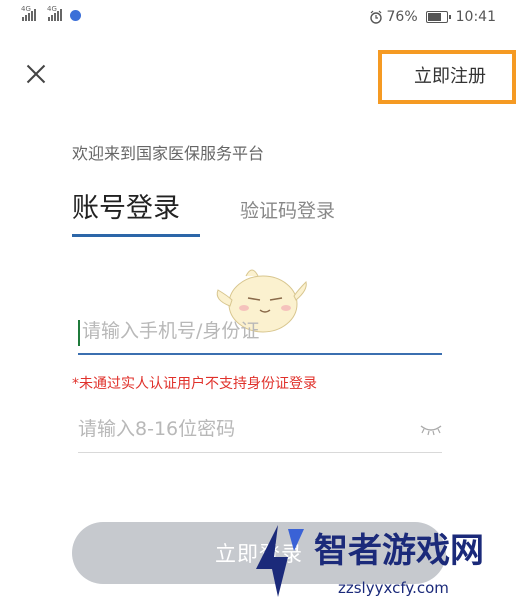  What do you see at coordinates (194, 384) in the screenshot?
I see `id-login-warning: *未通过实人认证用户不支持身份证登录` at bounding box center [194, 384].